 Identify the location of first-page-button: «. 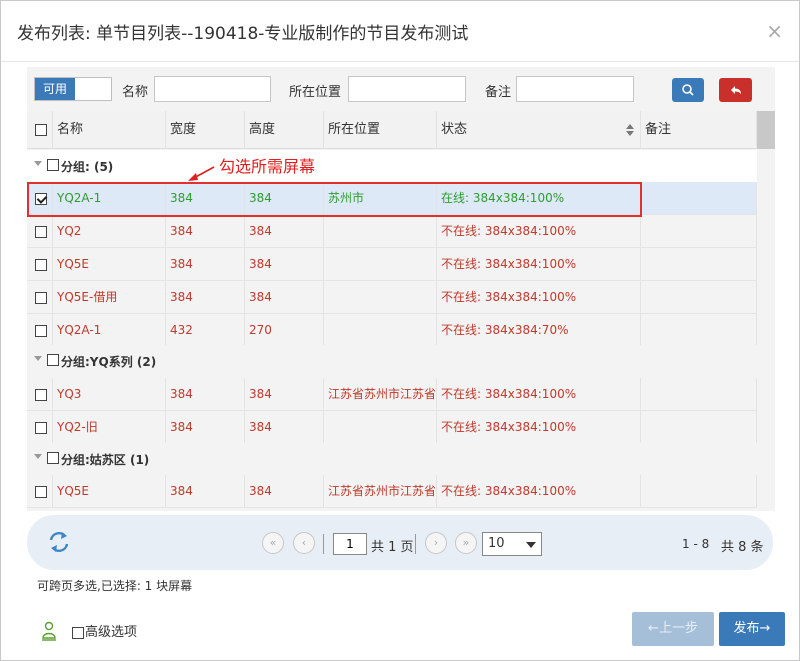
(273, 543).